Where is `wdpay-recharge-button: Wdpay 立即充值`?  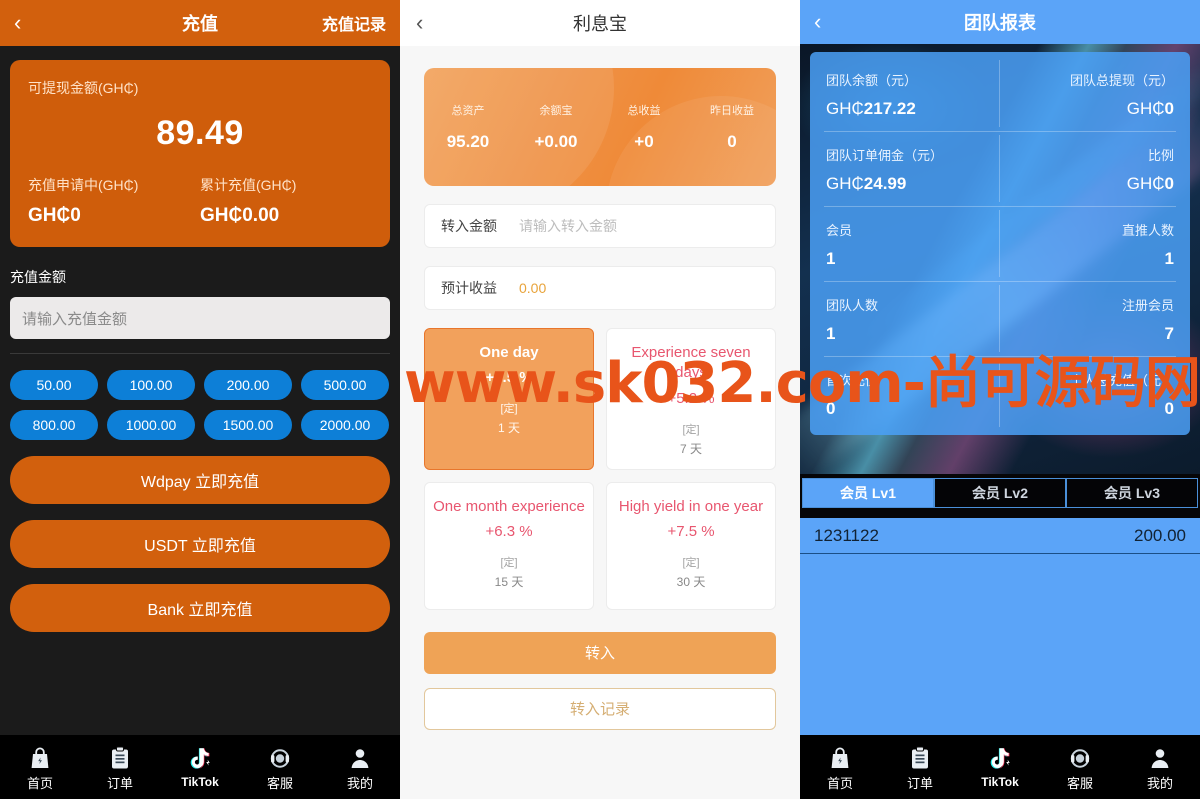 wdpay-recharge-button: Wdpay 立即充值 is located at coordinates (200, 480).